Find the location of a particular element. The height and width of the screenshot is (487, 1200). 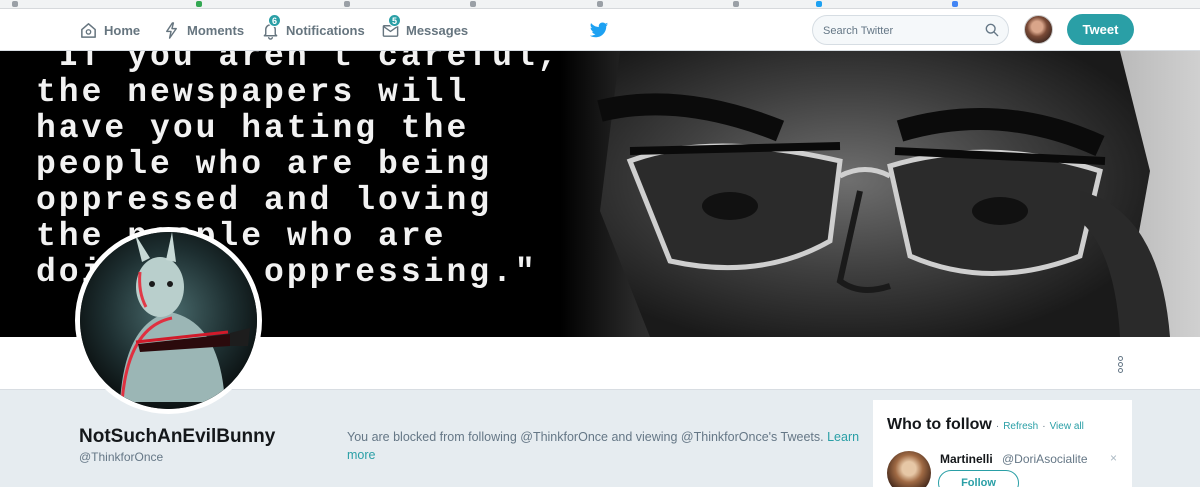

who-to-follow-title: Who to follow is located at coordinates (939, 424).